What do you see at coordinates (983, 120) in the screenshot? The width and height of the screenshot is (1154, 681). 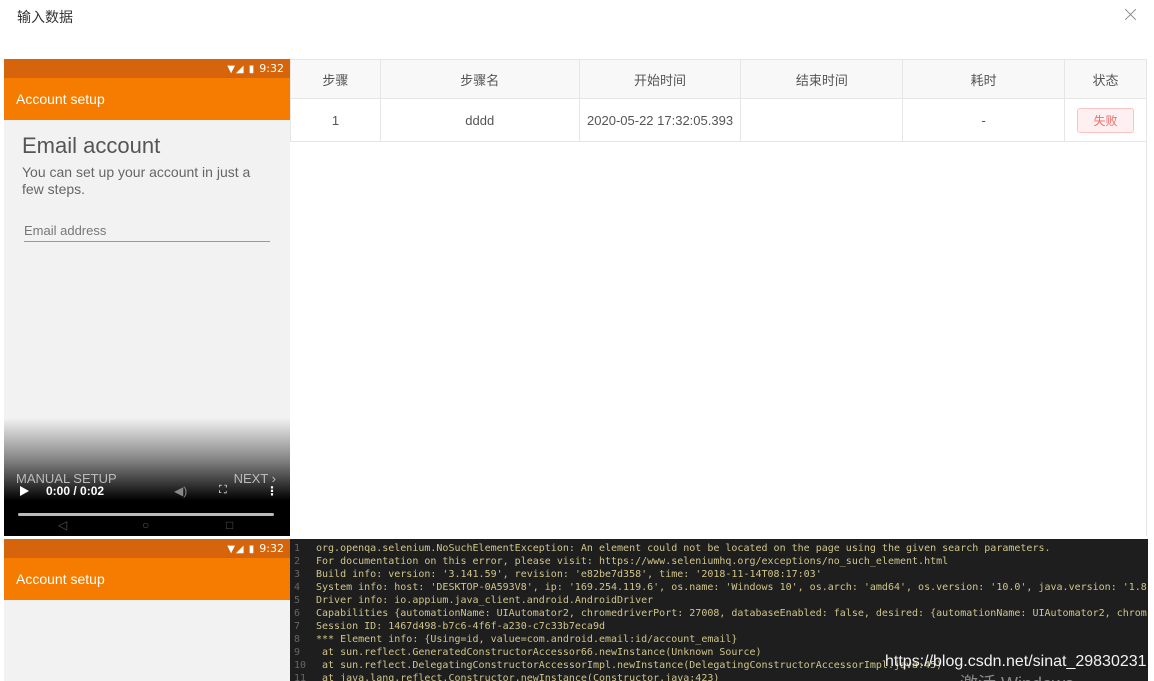 I see `cell-duration: -` at bounding box center [983, 120].